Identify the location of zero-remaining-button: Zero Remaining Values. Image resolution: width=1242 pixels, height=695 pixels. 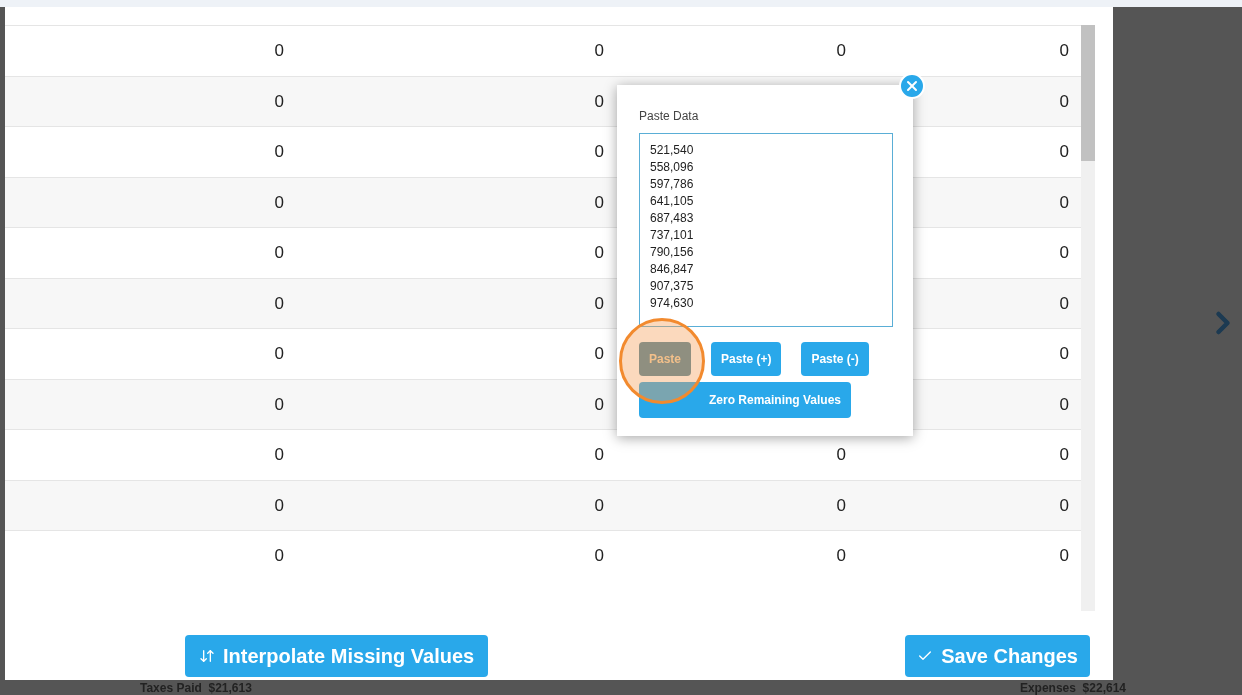
(745, 400).